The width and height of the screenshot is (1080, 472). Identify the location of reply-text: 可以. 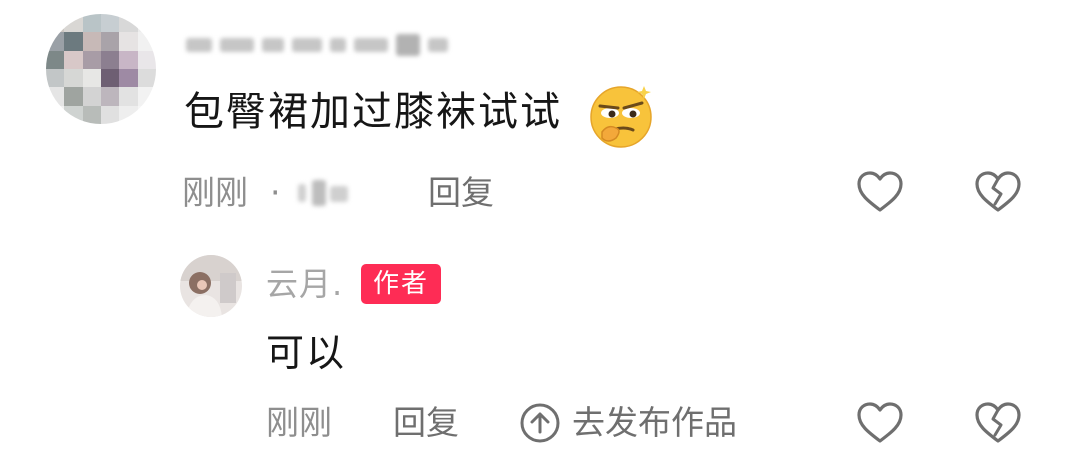
(306, 353).